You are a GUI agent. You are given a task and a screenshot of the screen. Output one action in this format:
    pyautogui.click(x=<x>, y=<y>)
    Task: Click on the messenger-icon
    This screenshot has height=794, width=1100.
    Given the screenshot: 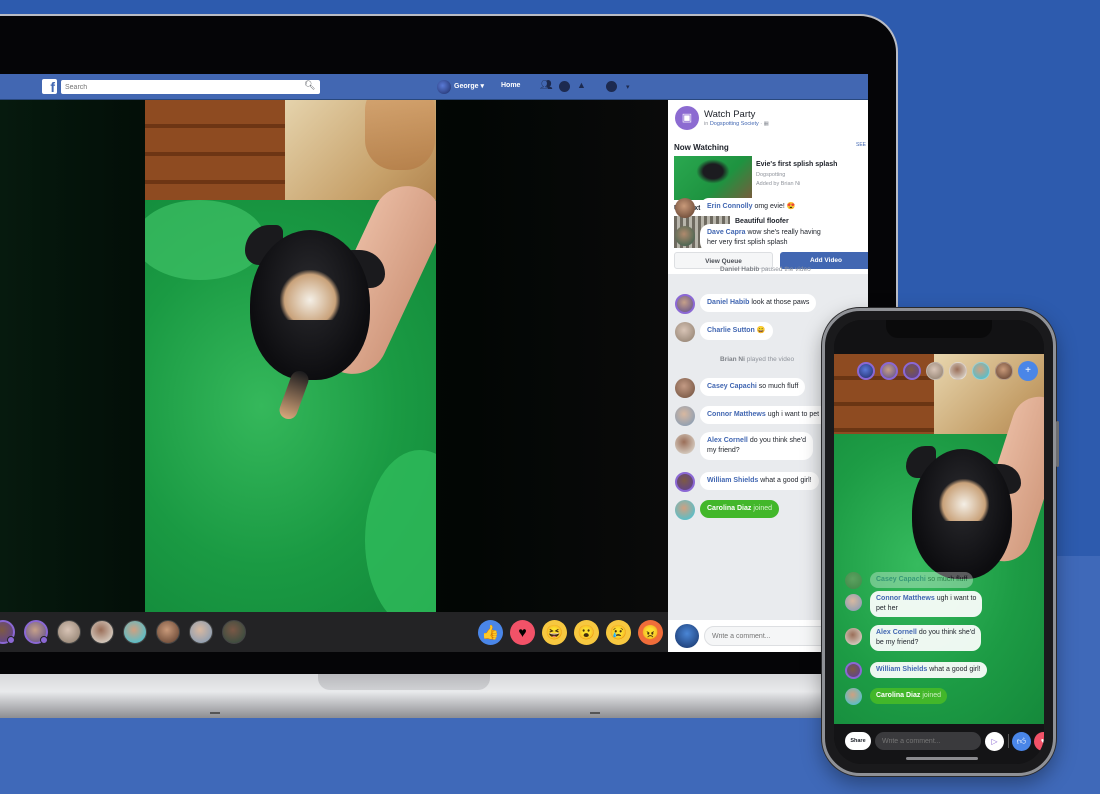 What is the action you would take?
    pyautogui.click(x=564, y=86)
    